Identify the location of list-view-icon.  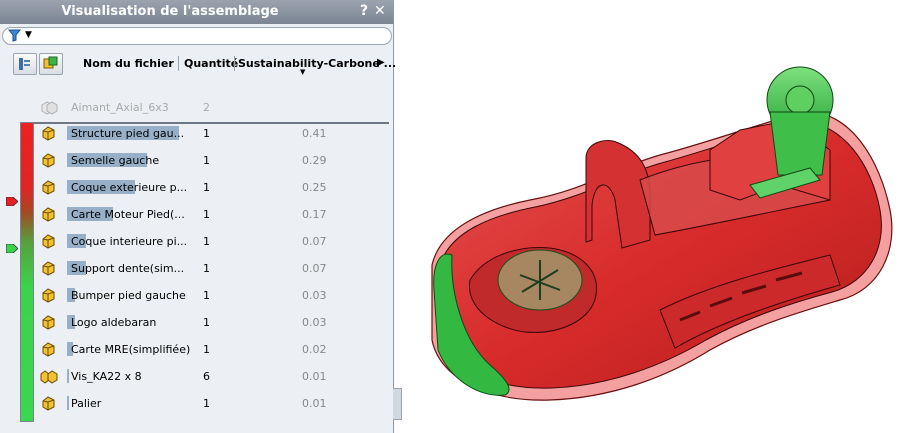
(24, 64).